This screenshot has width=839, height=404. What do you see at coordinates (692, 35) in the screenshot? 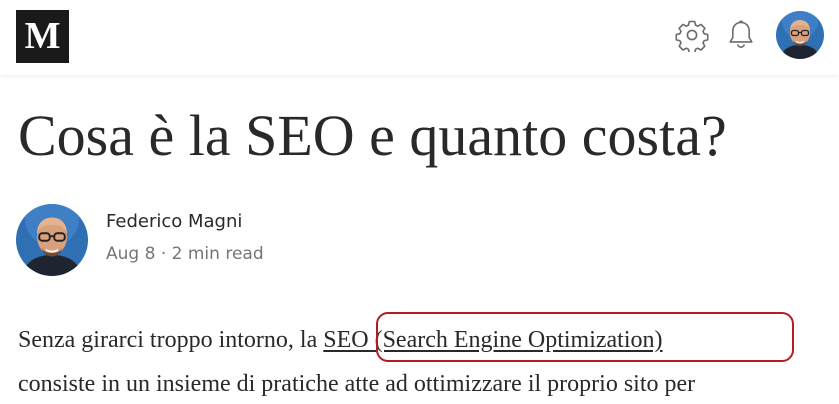
I see `gear-icon` at bounding box center [692, 35].